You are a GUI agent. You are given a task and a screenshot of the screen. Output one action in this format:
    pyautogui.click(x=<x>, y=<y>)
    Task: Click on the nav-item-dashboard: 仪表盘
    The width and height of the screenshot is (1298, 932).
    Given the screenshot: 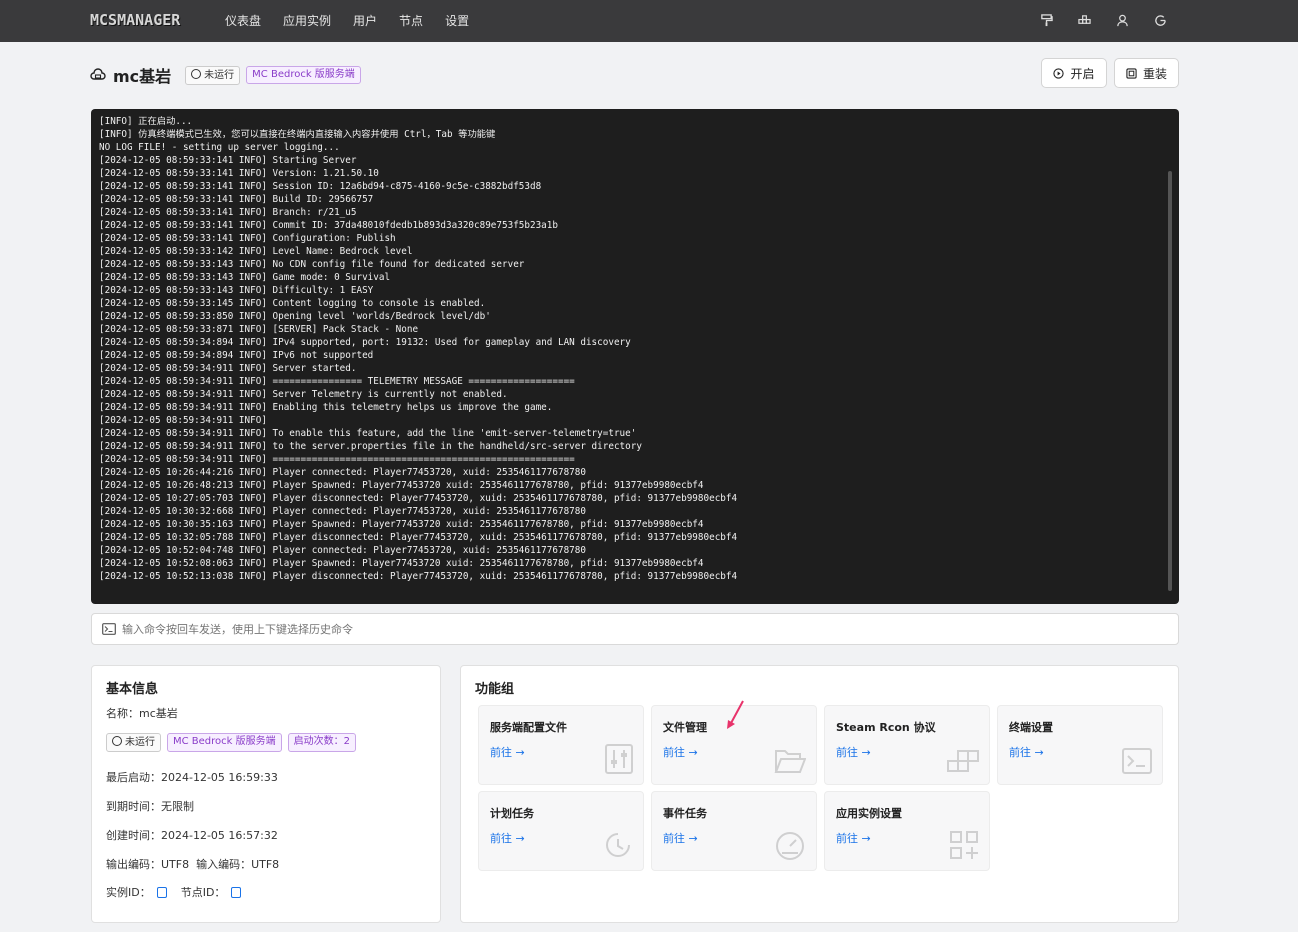 What is the action you would take?
    pyautogui.click(x=243, y=20)
    